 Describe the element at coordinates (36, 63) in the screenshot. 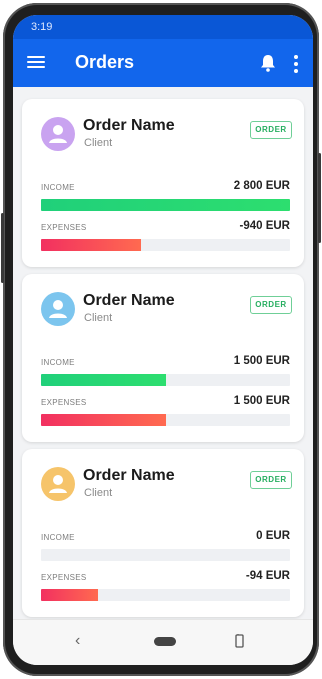

I see `hamburger-icon` at that location.